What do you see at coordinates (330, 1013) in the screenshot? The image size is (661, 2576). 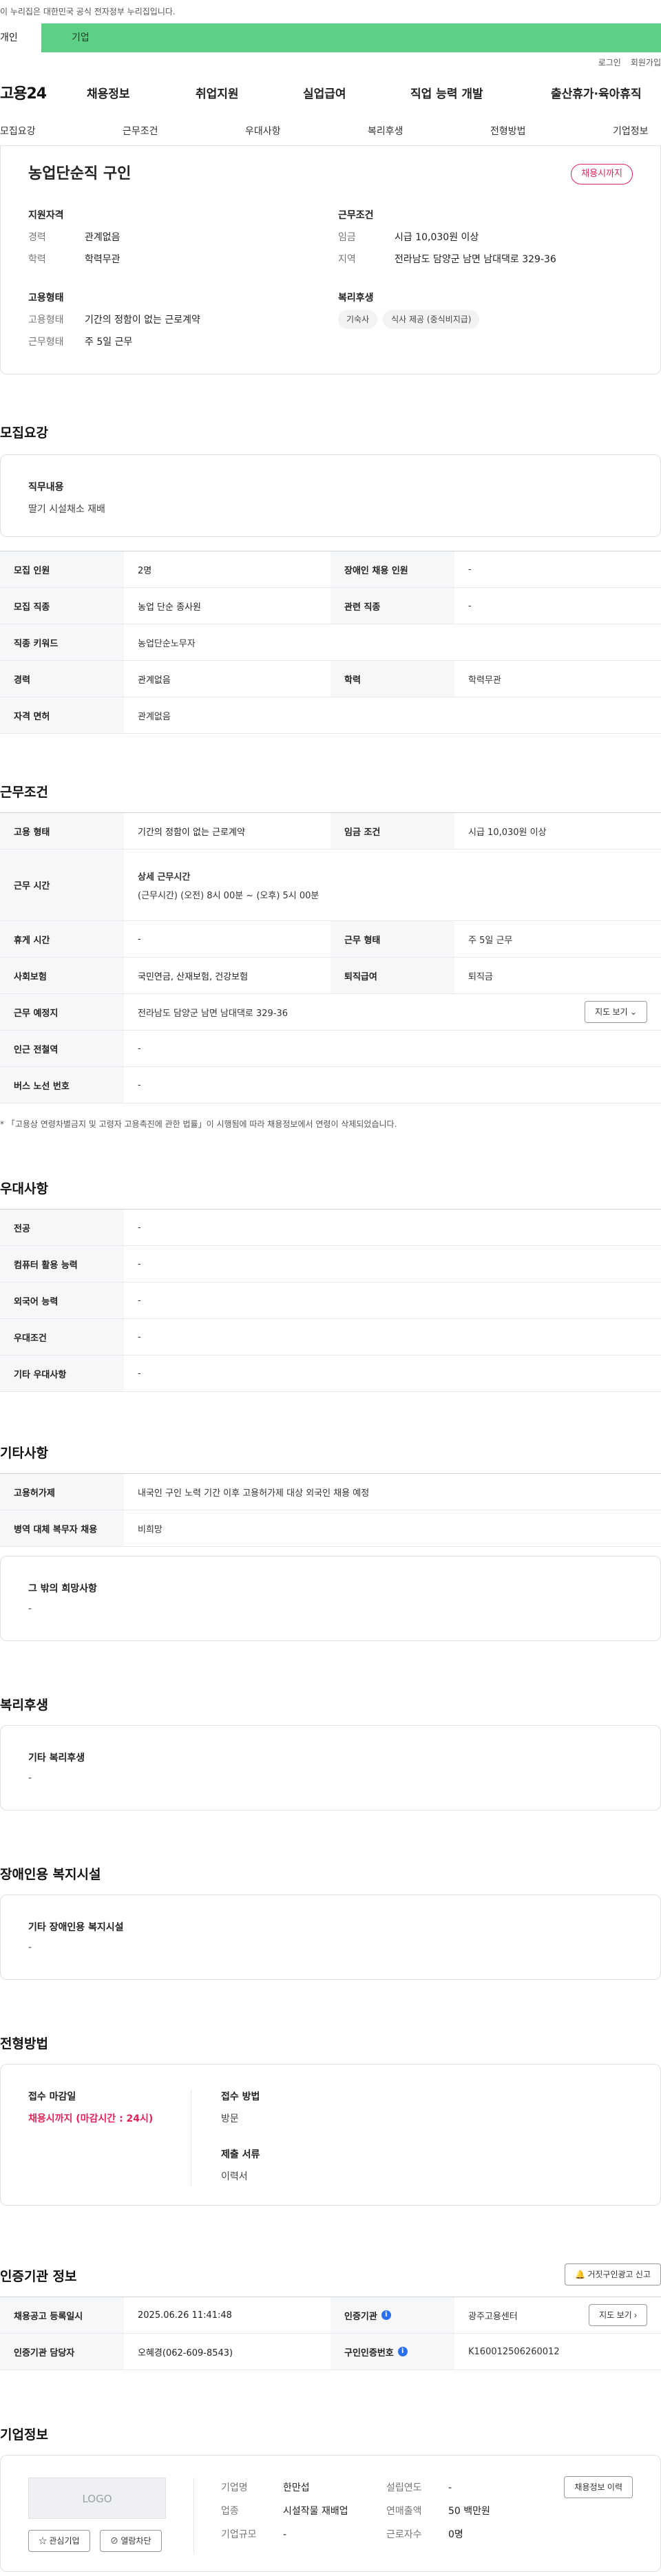 I see `table-row: 근무 예정지 전라남도 담양군 남면 남대댁로 329-36 지도 보기 ⌄` at bounding box center [330, 1013].